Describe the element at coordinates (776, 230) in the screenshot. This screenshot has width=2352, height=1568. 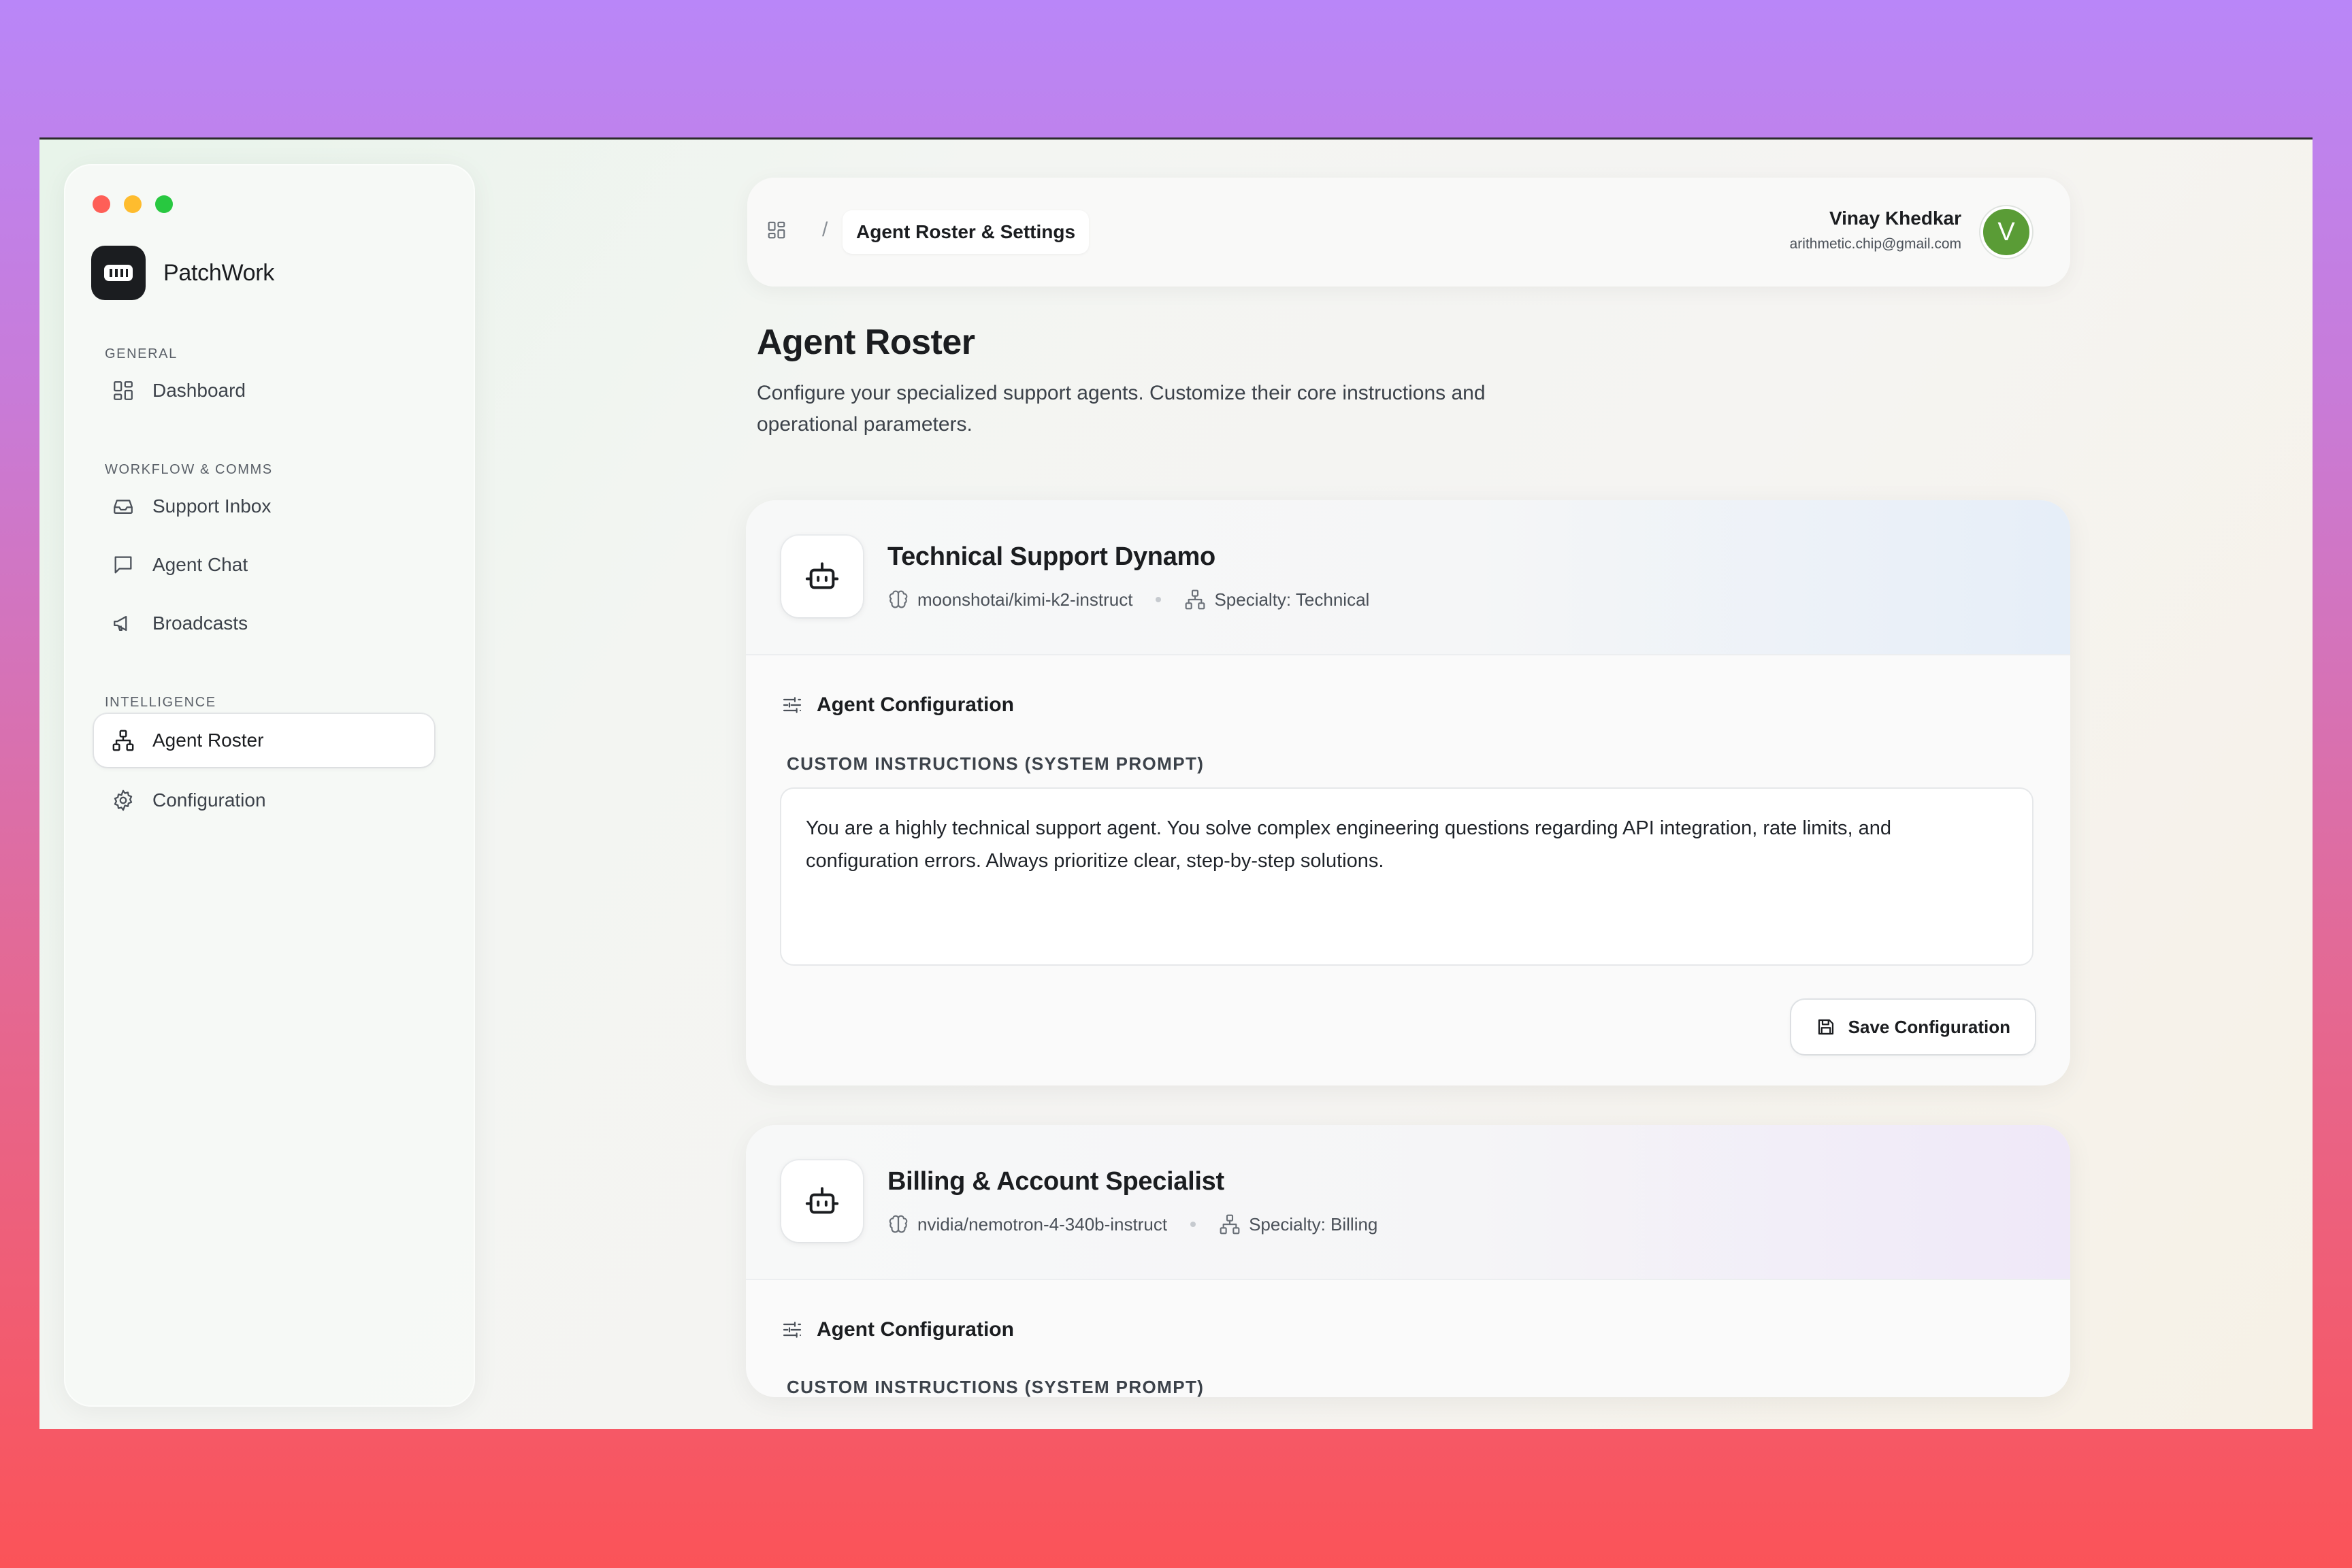
I see `home-grid-icon` at that location.